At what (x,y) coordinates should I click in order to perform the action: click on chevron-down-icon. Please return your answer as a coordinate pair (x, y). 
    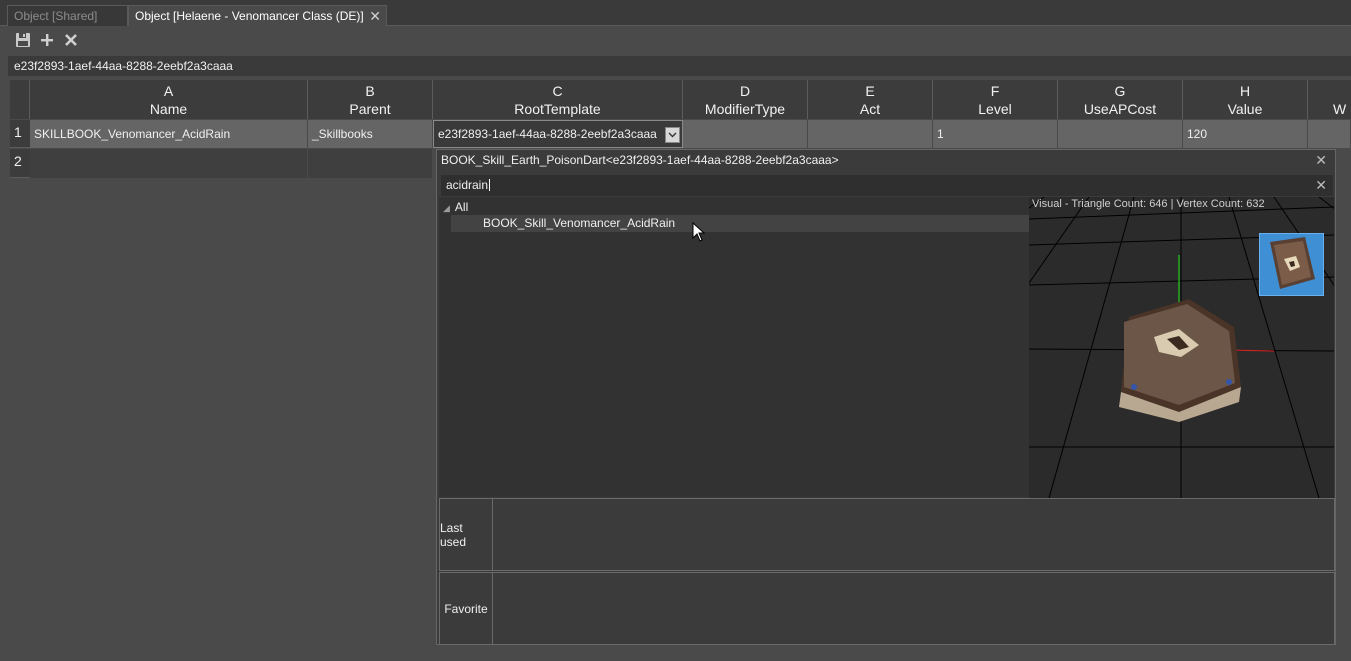
    Looking at the image, I should click on (672, 135).